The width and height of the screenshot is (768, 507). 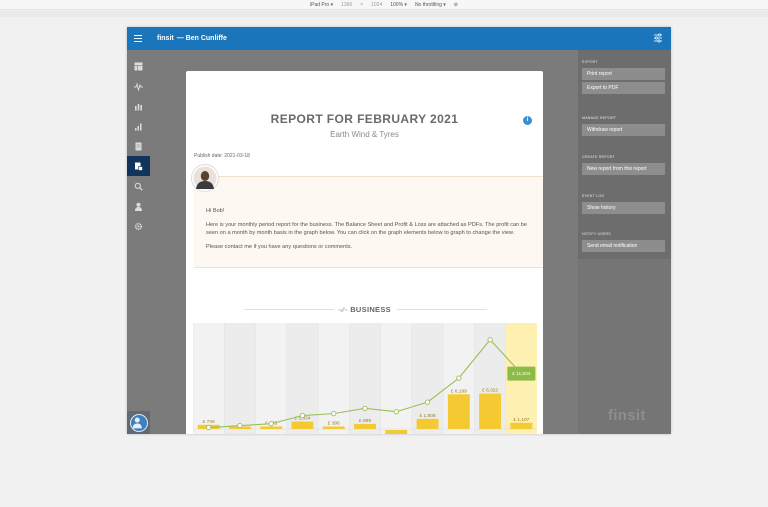 I want to click on report-title: REPORT FOR FEBRUARY 2021, so click(x=364, y=119).